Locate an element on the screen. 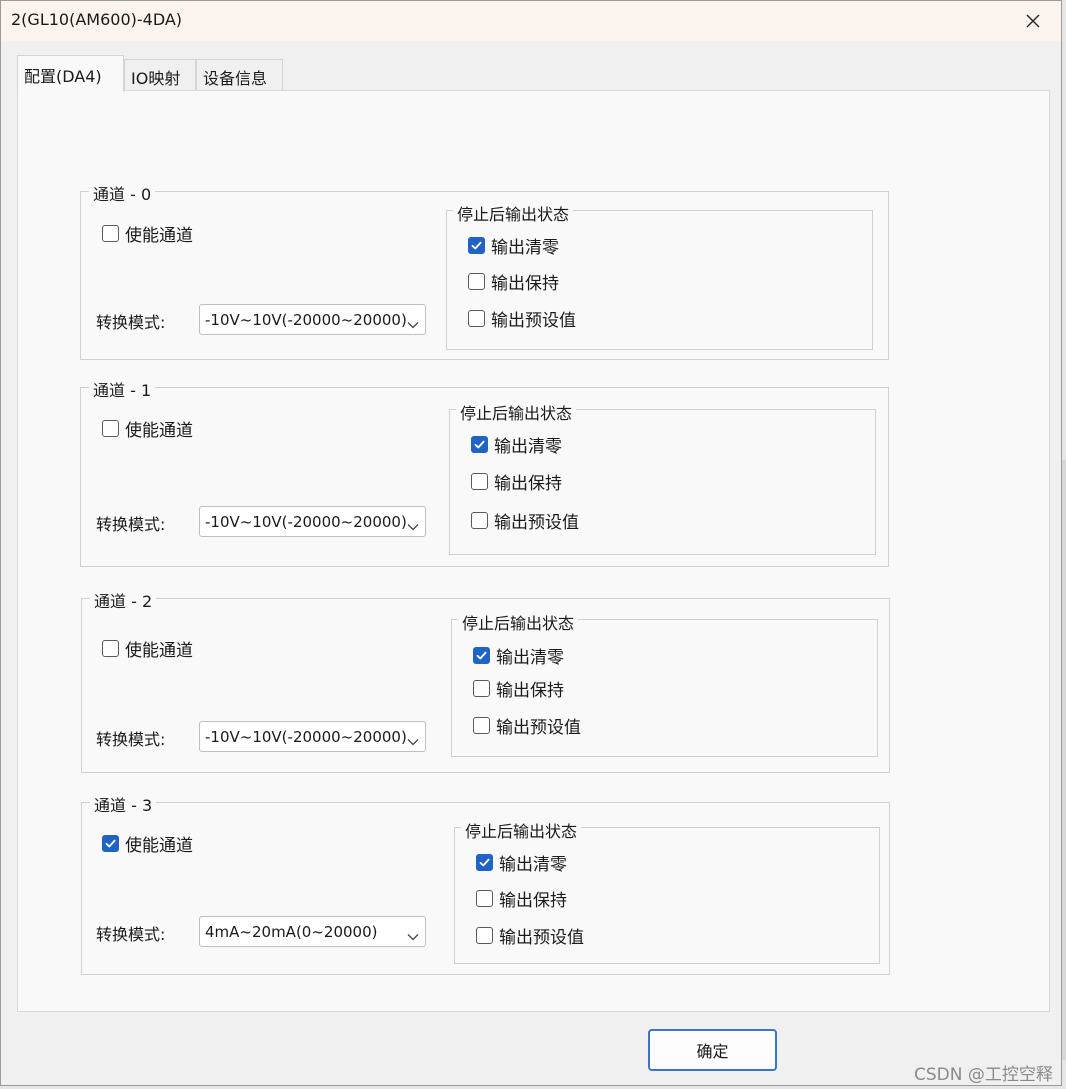 The height and width of the screenshot is (1089, 1066). tab-label: 设备信息 is located at coordinates (235, 78).